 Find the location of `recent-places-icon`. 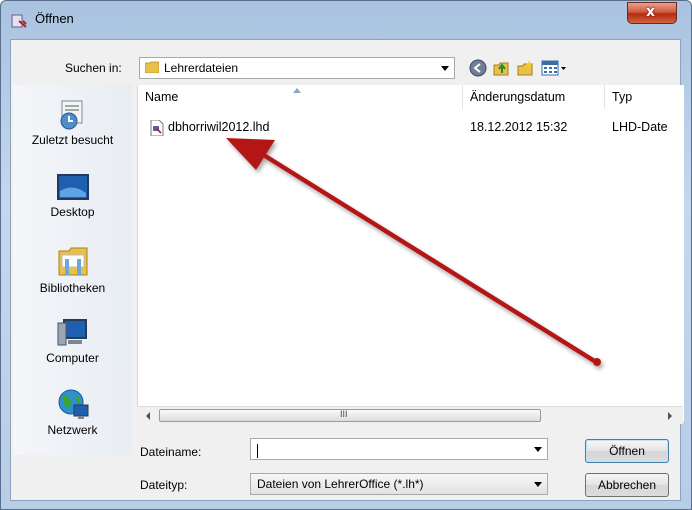

recent-places-icon is located at coordinates (71, 115).